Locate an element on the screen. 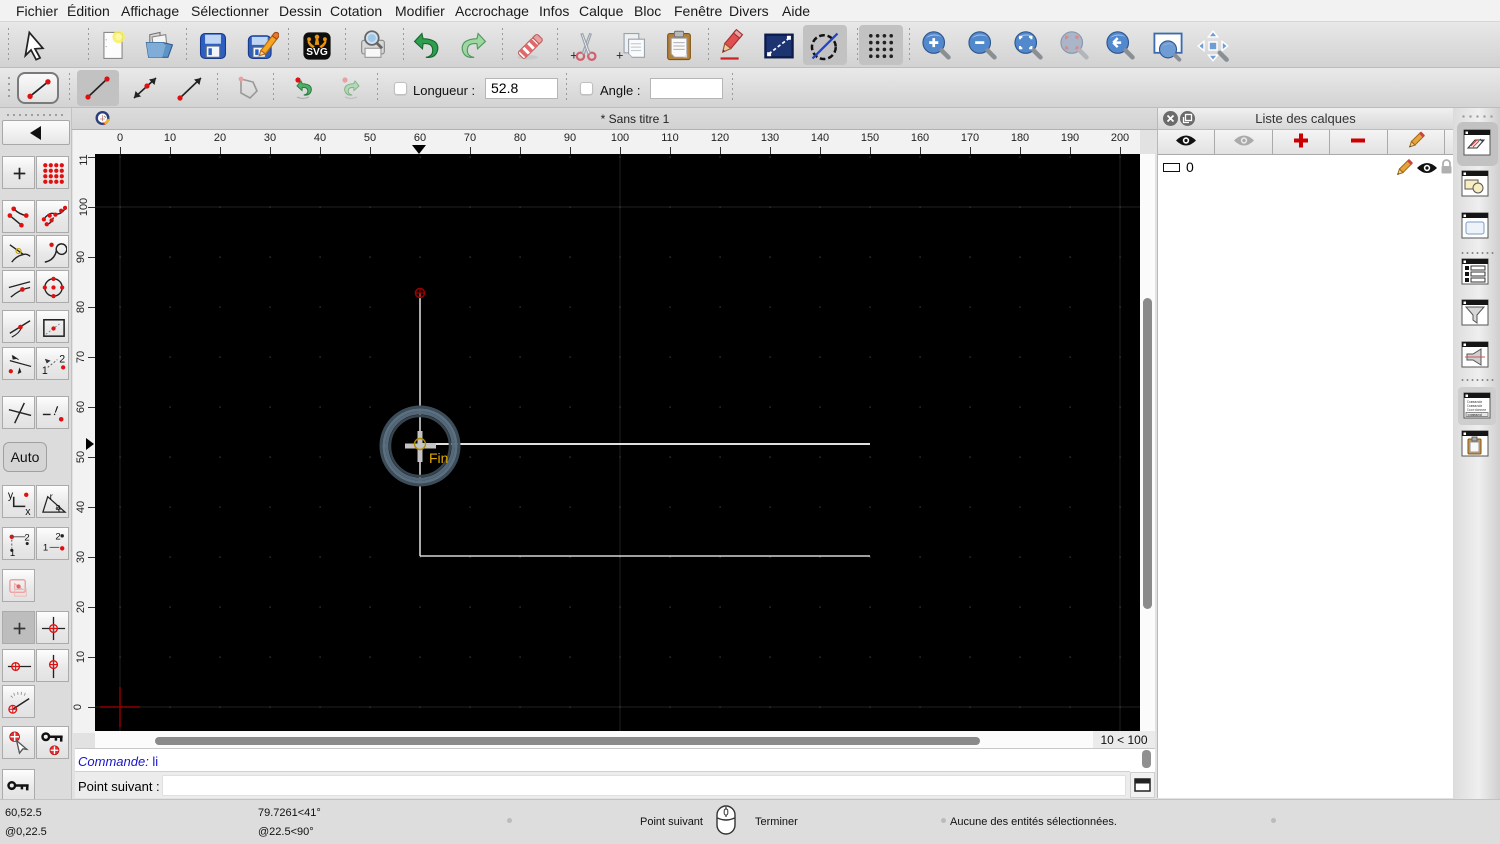 This screenshot has height=844, width=1500. svg-text: Coordonnee is located at coordinates (1476, 410).